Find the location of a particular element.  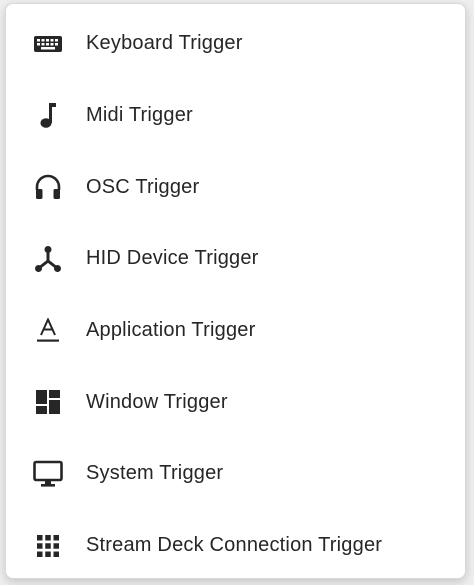

menu-item-label: Midi Trigger is located at coordinates (139, 115).